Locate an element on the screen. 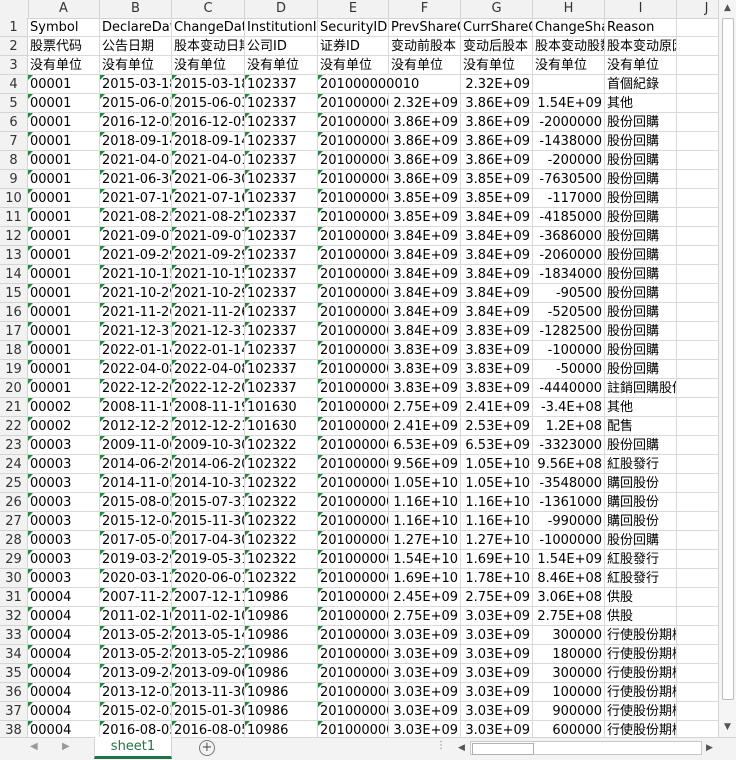 The width and height of the screenshot is (736, 760). cell-b14: 2021-10-15 is located at coordinates (136, 274).